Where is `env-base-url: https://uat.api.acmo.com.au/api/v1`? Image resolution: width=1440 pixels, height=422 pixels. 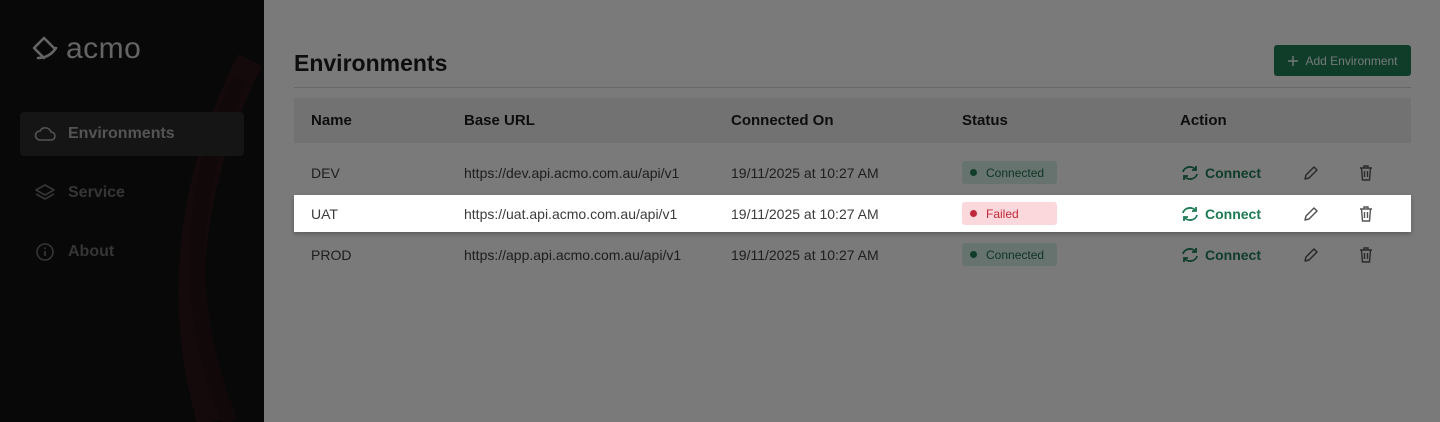 env-base-url: https://uat.api.acmo.com.au/api/v1 is located at coordinates (571, 213).